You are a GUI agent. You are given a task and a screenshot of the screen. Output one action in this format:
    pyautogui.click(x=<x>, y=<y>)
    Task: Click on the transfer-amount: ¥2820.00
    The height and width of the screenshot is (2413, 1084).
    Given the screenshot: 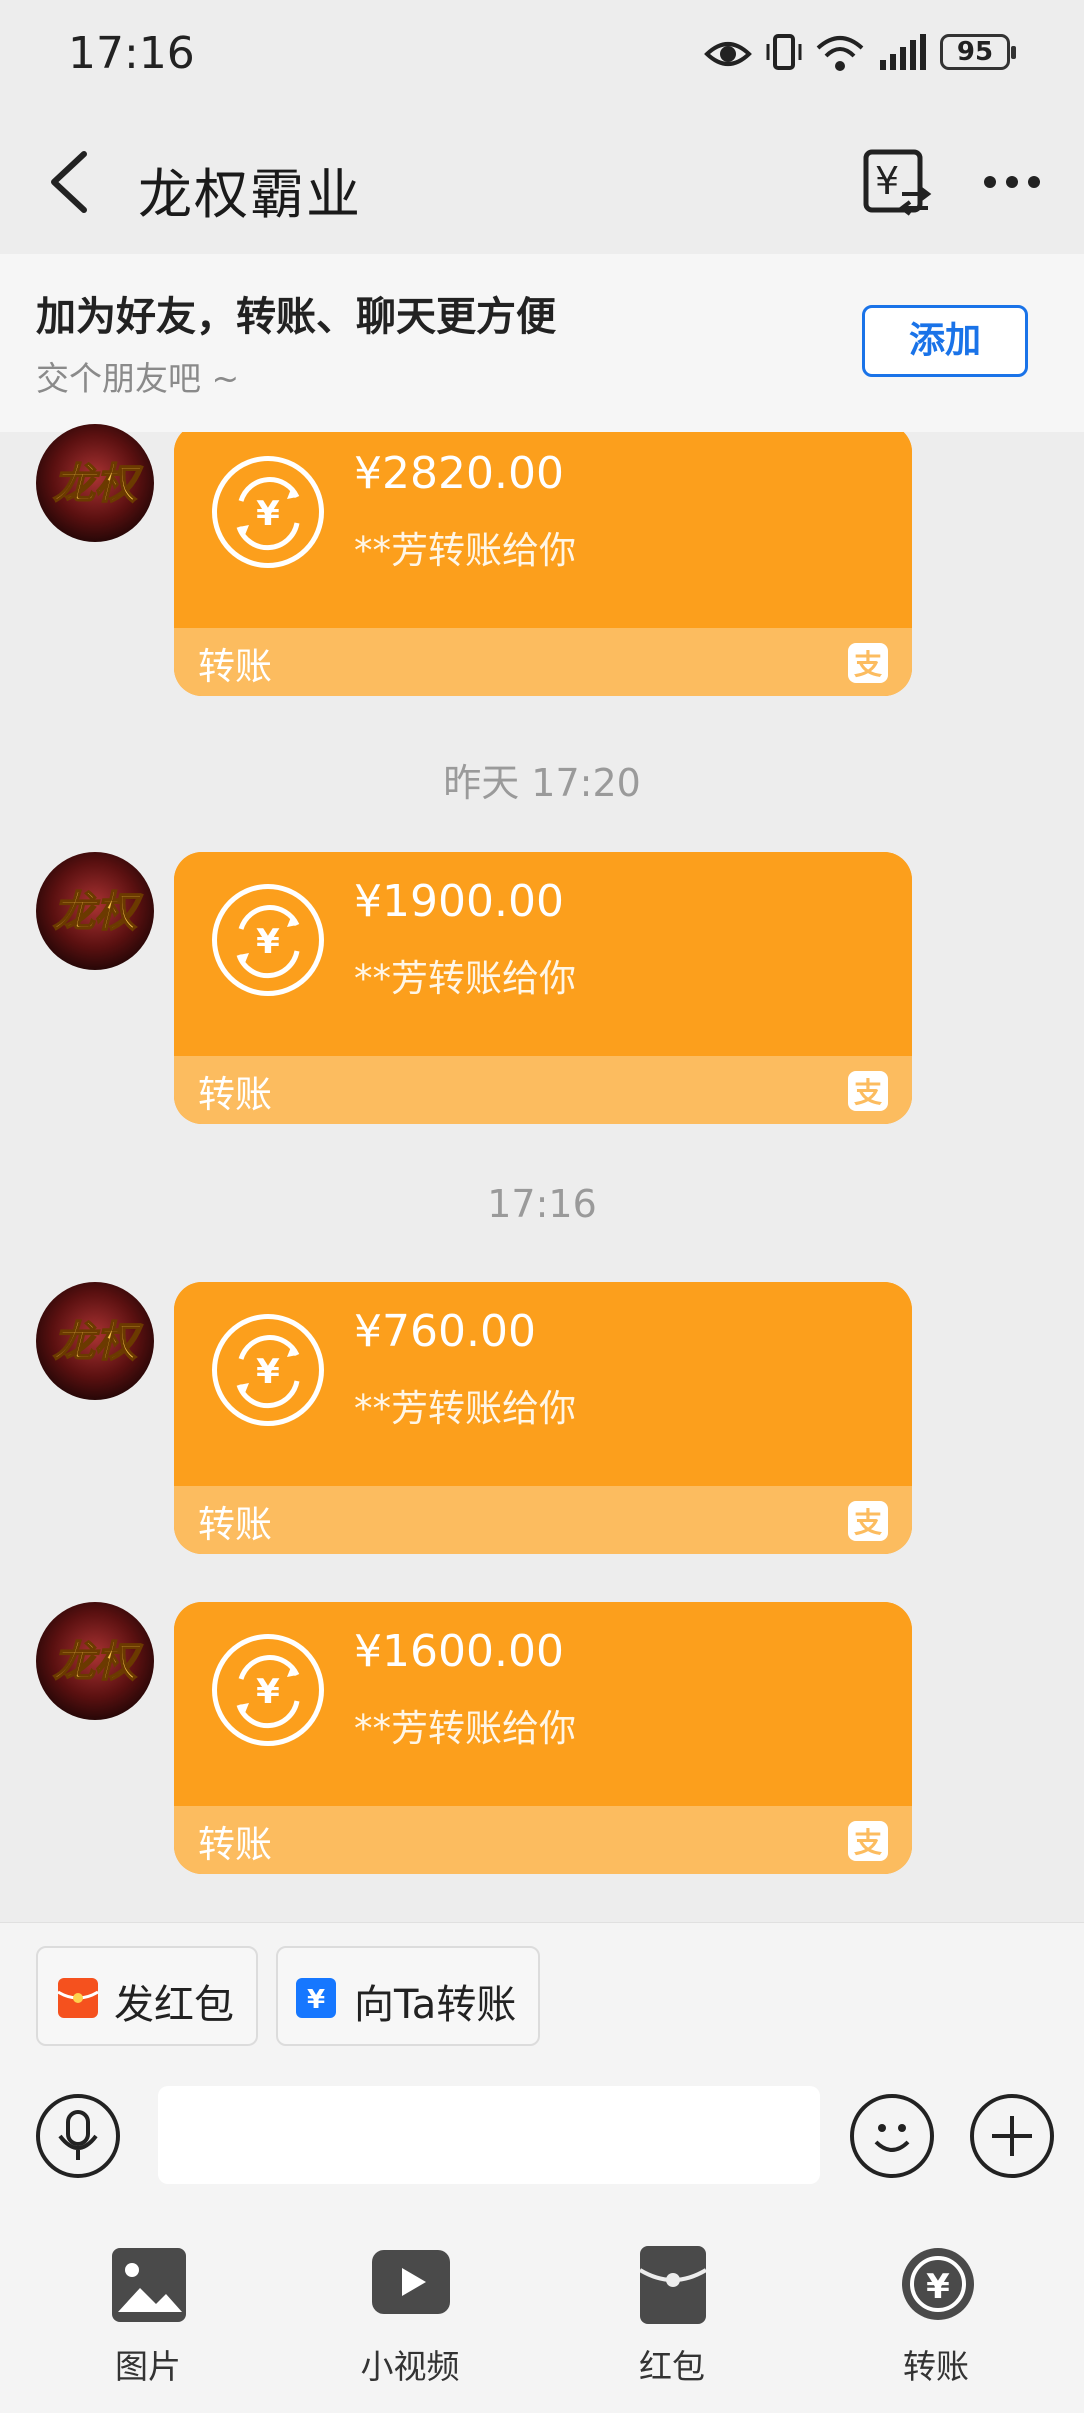 What is the action you would take?
    pyautogui.click(x=459, y=473)
    